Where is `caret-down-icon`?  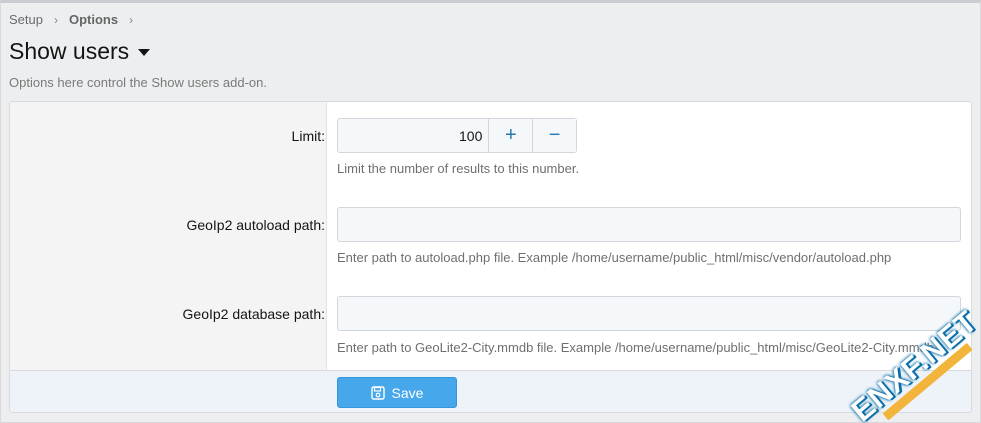 caret-down-icon is located at coordinates (144, 52).